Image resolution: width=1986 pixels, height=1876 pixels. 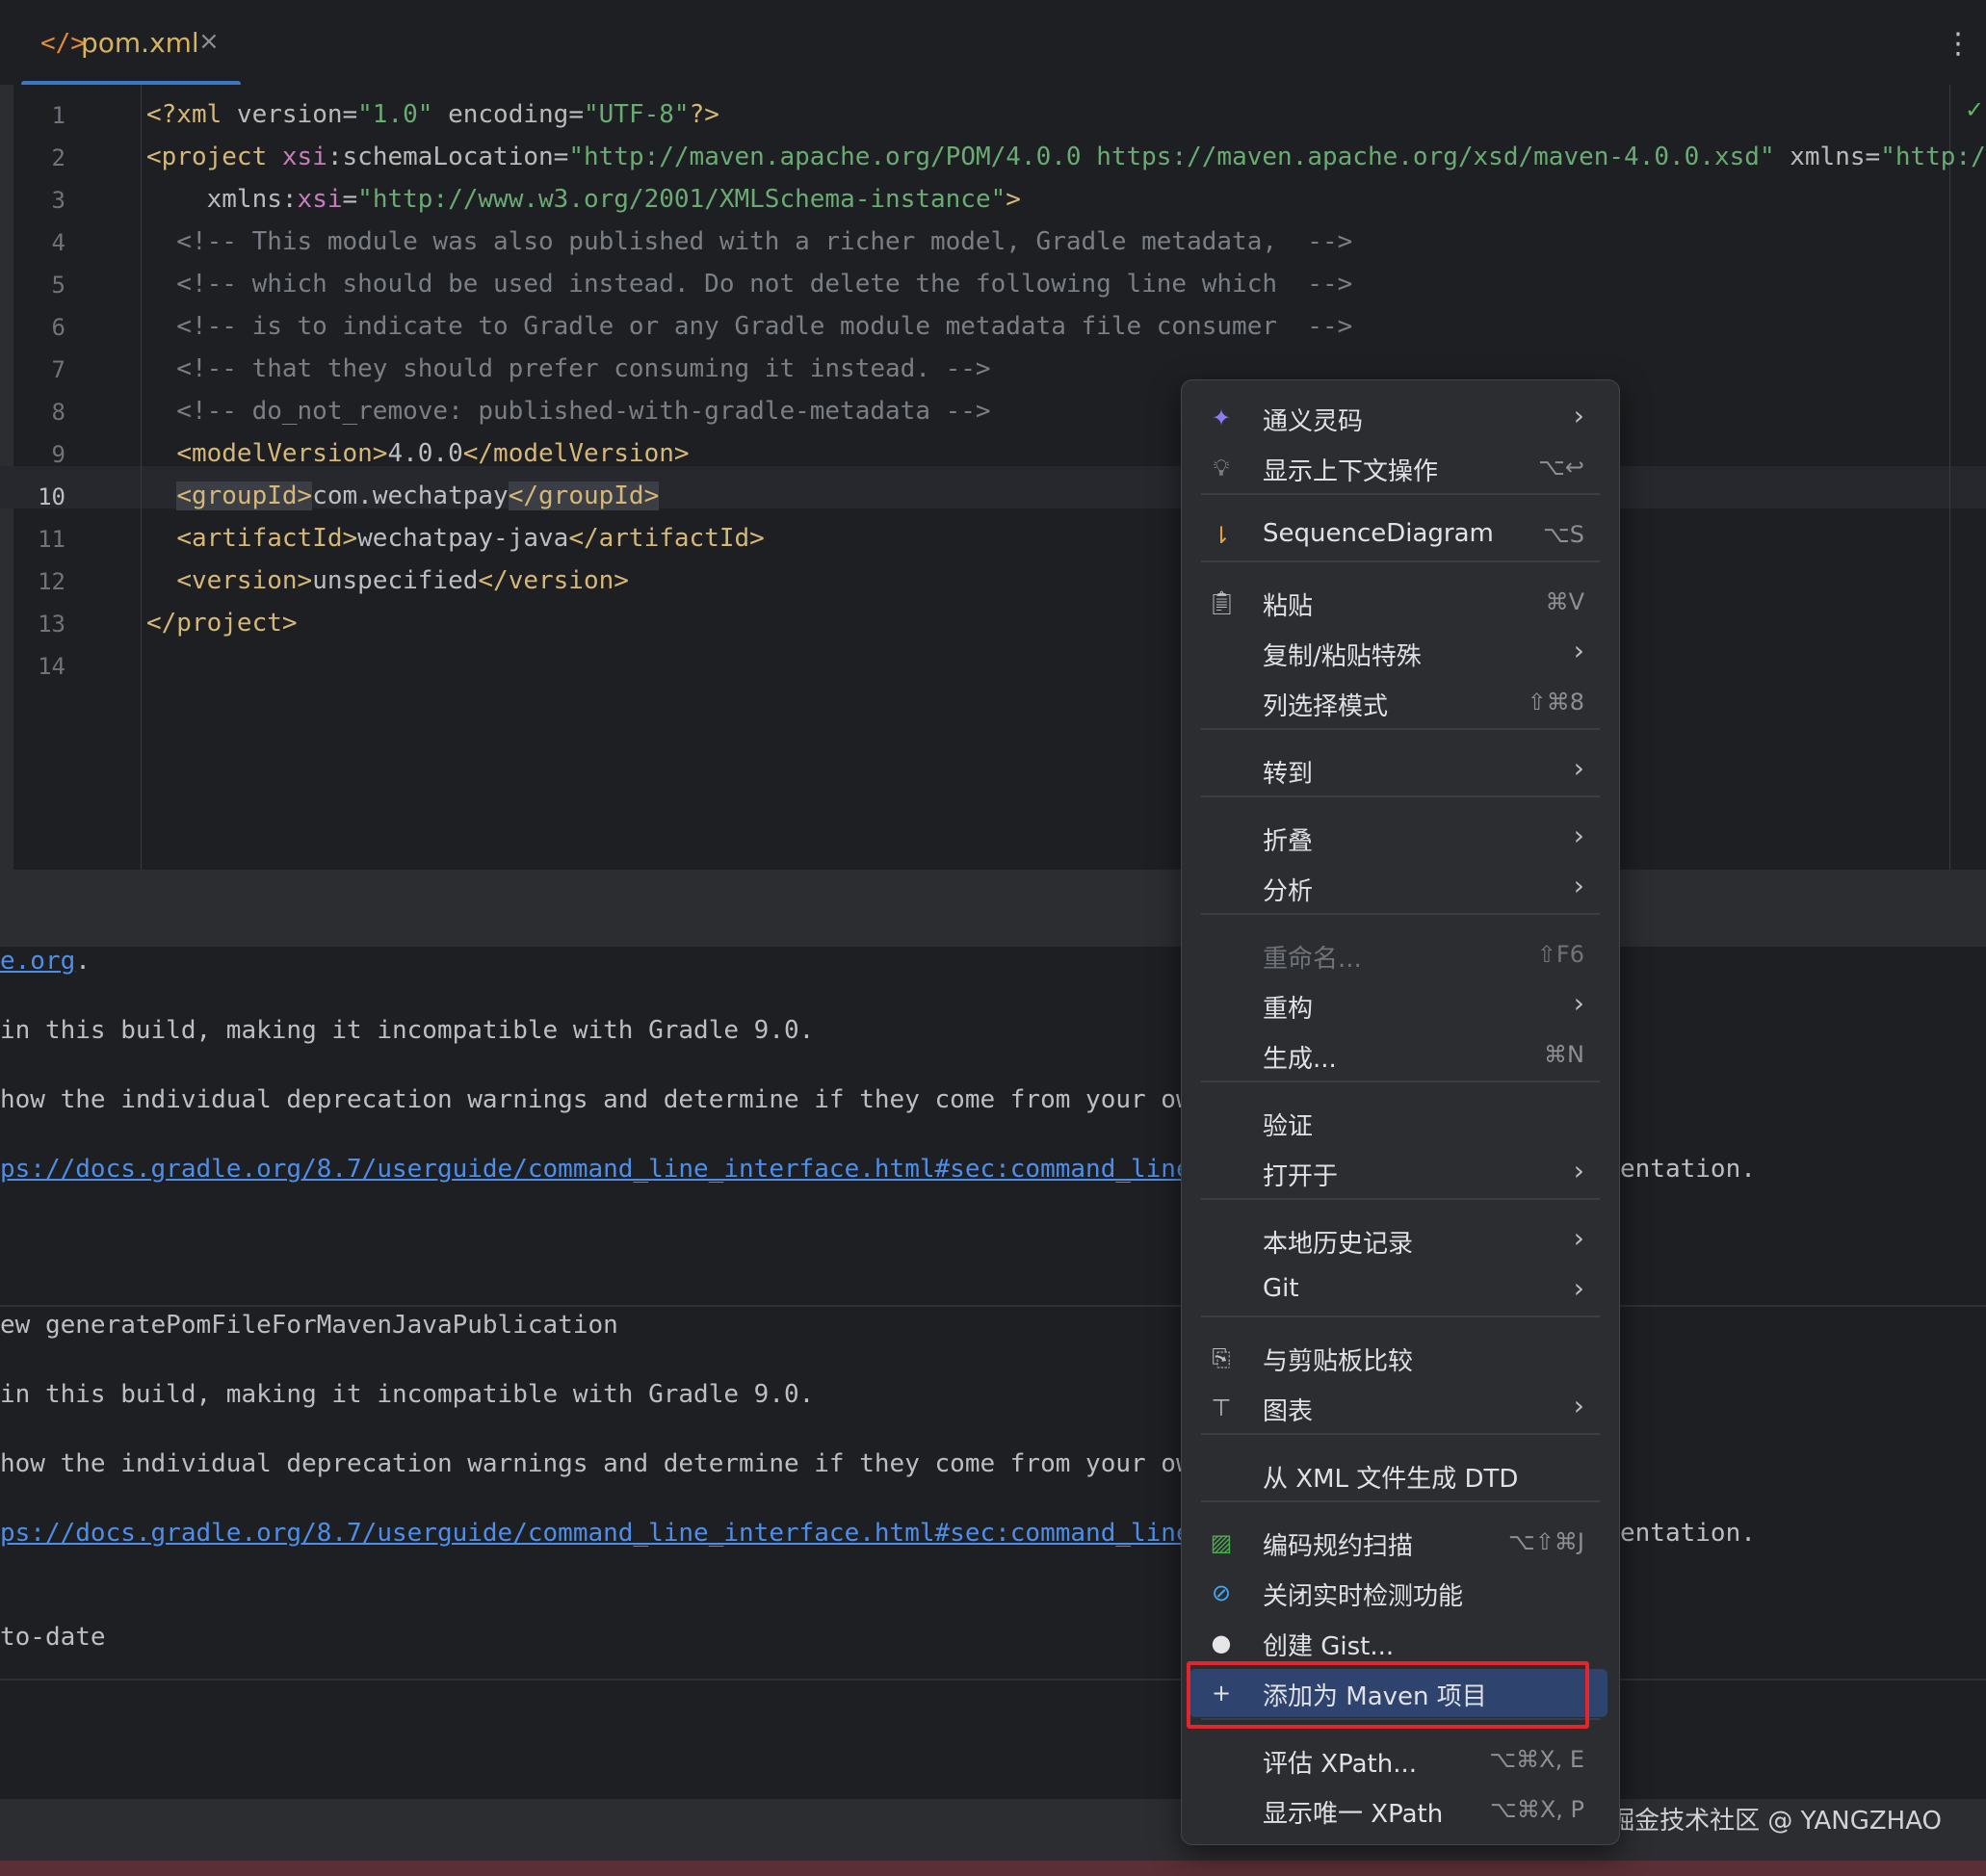 I want to click on menu-item-label: 关闭实时检测功能, so click(x=1363, y=1597).